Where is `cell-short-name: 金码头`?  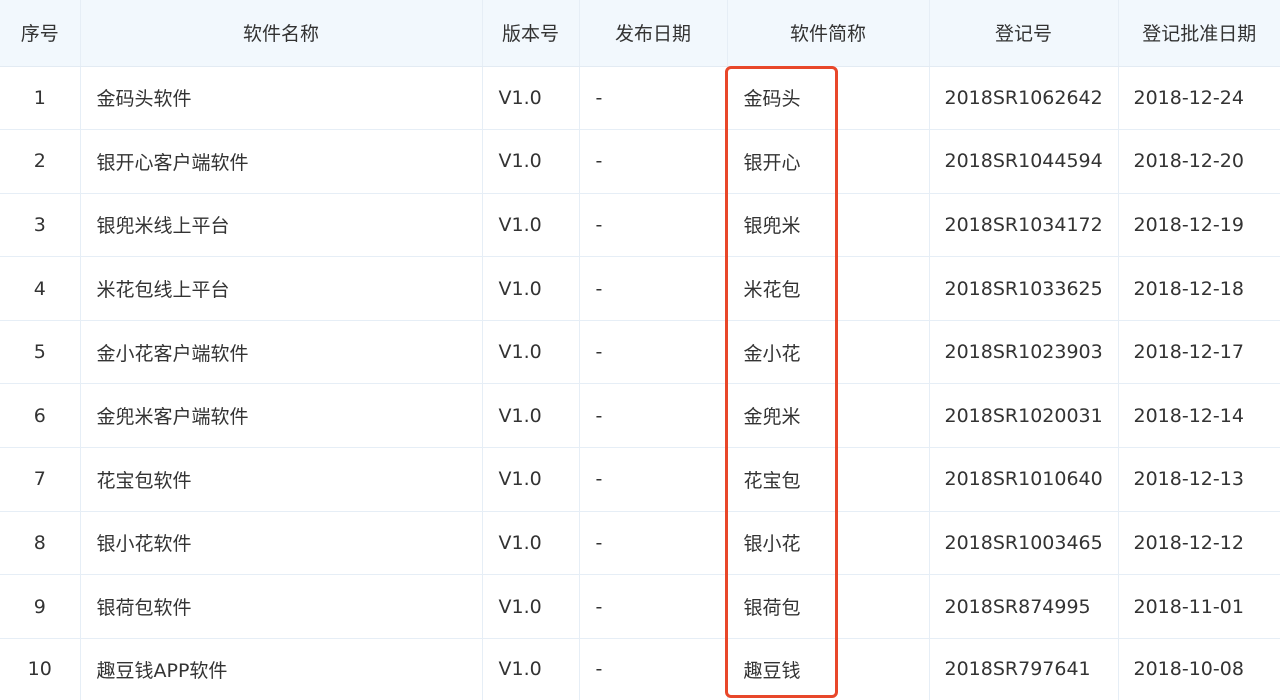
cell-short-name: 金码头 is located at coordinates (828, 98).